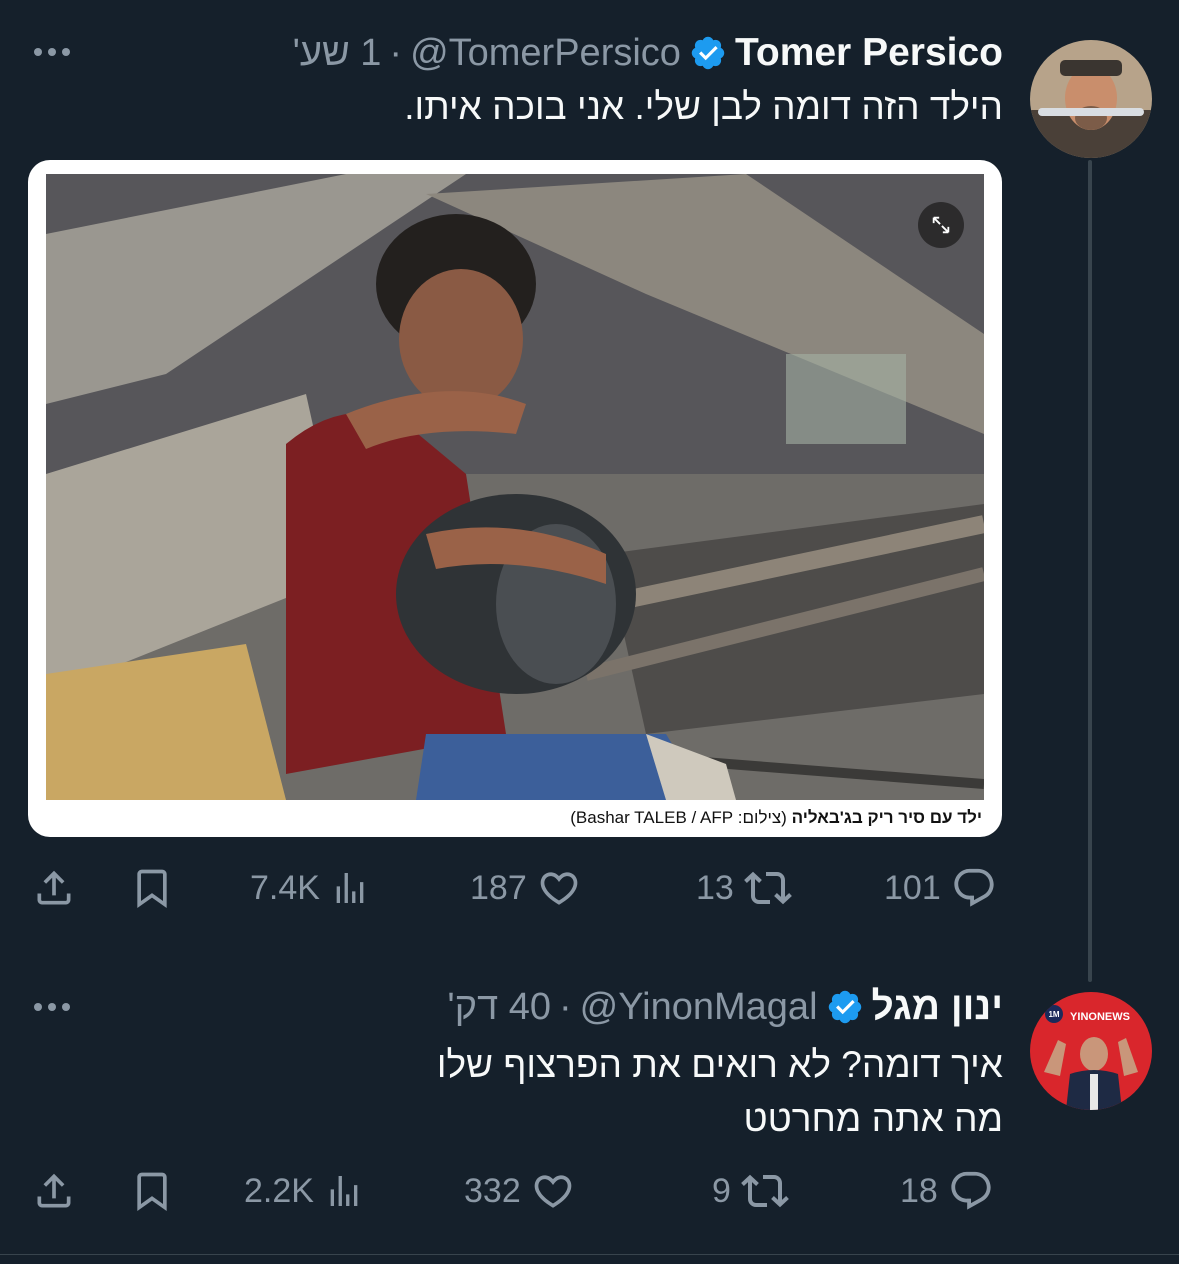  I want to click on views-button: 2.2K, so click(304, 1191).